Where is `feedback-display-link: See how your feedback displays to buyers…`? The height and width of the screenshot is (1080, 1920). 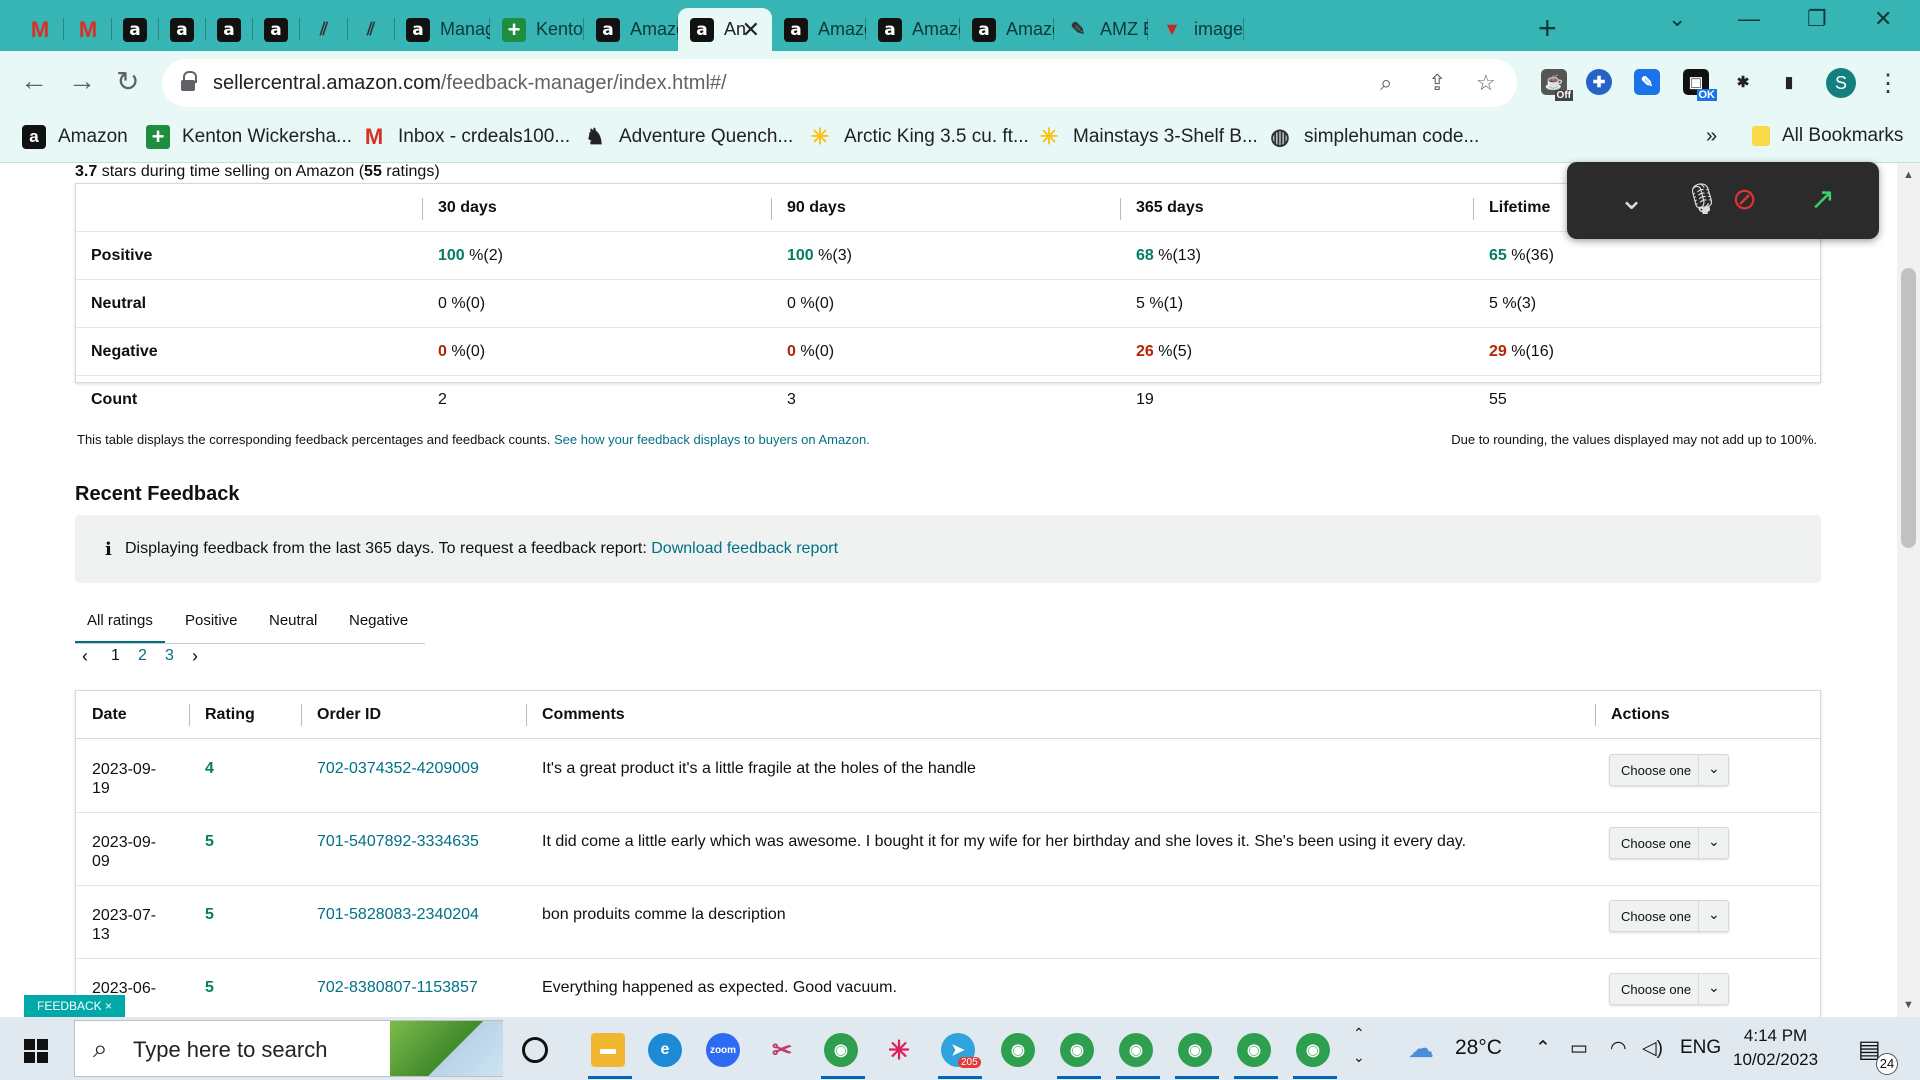 feedback-display-link: See how your feedback displays to buyers… is located at coordinates (712, 439).